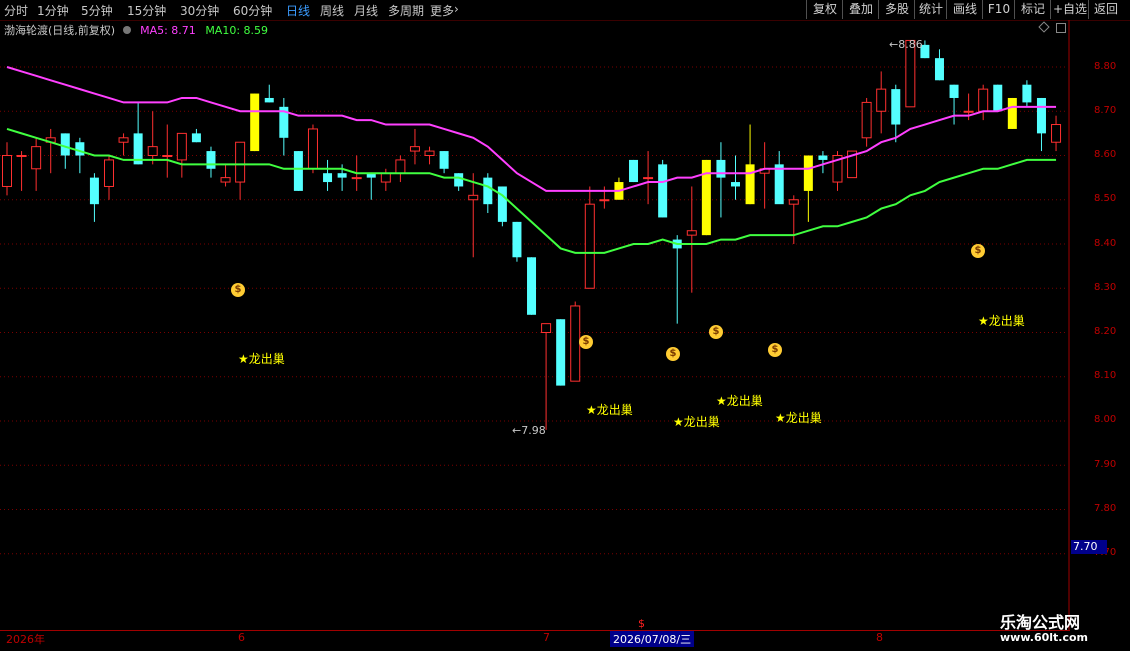 This screenshot has width=1130, height=651. What do you see at coordinates (529, 430) in the screenshot?
I see `low-price-label: ←7.98` at bounding box center [529, 430].